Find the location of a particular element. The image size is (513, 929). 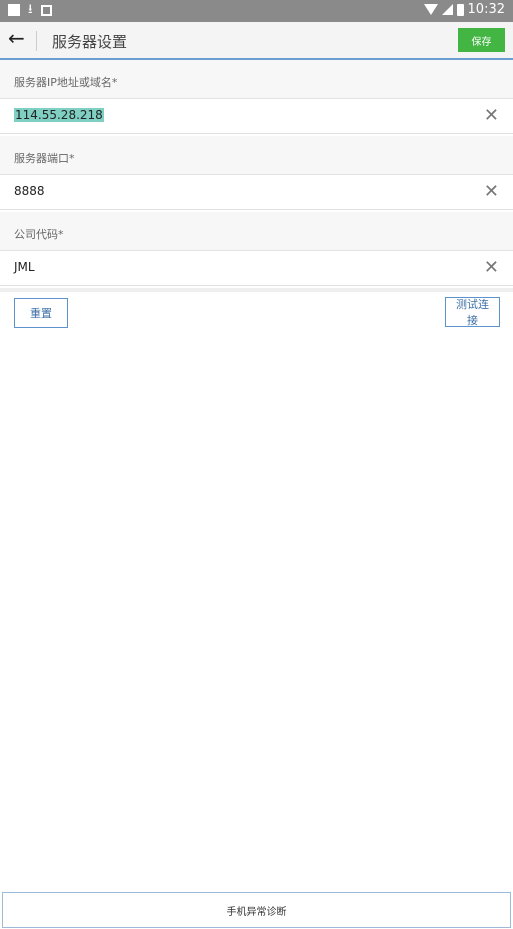

company-code-label: 公司代码* is located at coordinates (39, 234).